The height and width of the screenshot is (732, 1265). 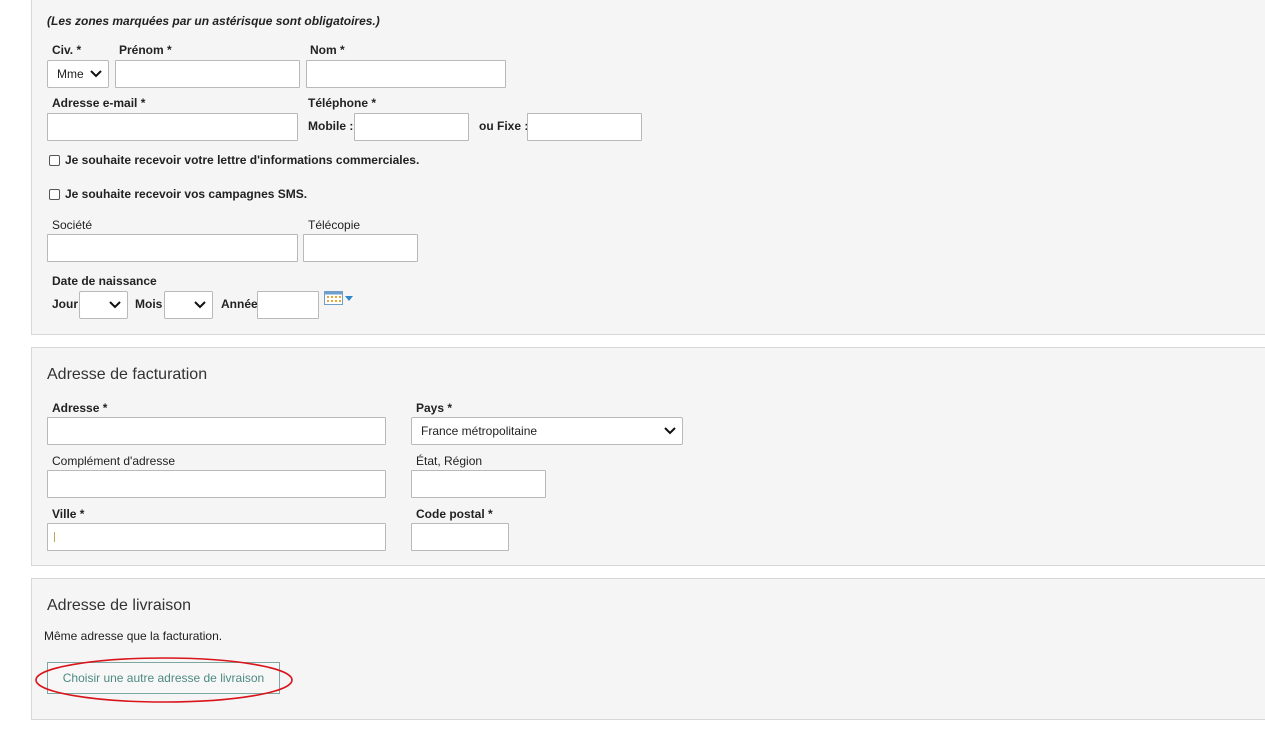 I want to click on sms-checkbox, so click(x=54, y=194).